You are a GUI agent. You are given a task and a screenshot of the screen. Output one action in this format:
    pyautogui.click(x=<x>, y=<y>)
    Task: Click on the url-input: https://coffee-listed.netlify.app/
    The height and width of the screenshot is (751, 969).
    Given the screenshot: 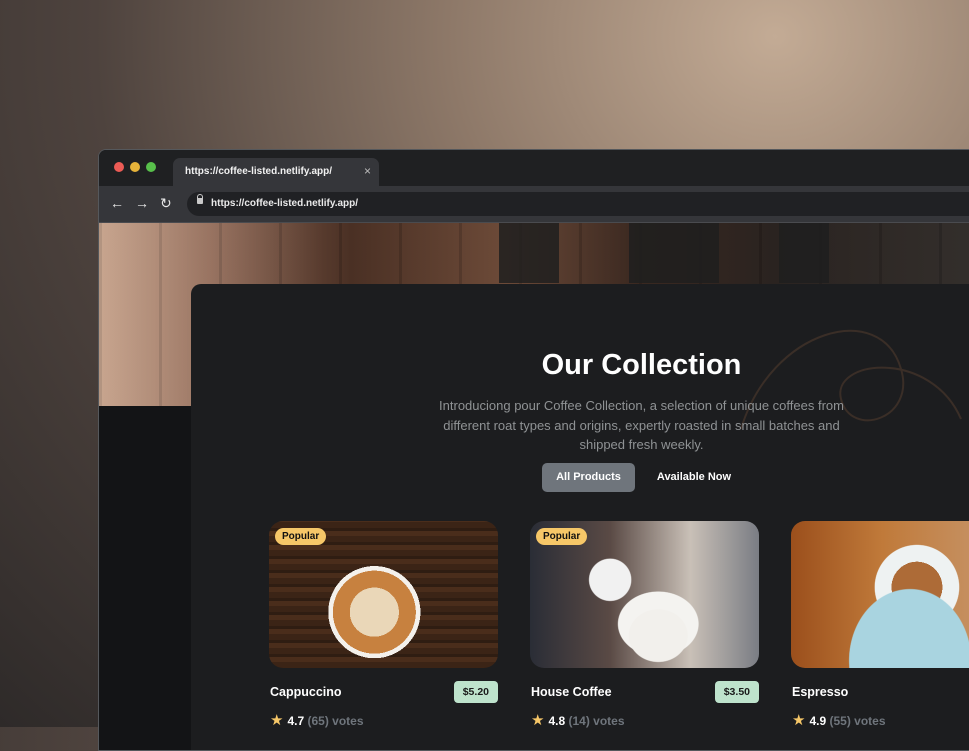 What is the action you would take?
    pyautogui.click(x=578, y=204)
    